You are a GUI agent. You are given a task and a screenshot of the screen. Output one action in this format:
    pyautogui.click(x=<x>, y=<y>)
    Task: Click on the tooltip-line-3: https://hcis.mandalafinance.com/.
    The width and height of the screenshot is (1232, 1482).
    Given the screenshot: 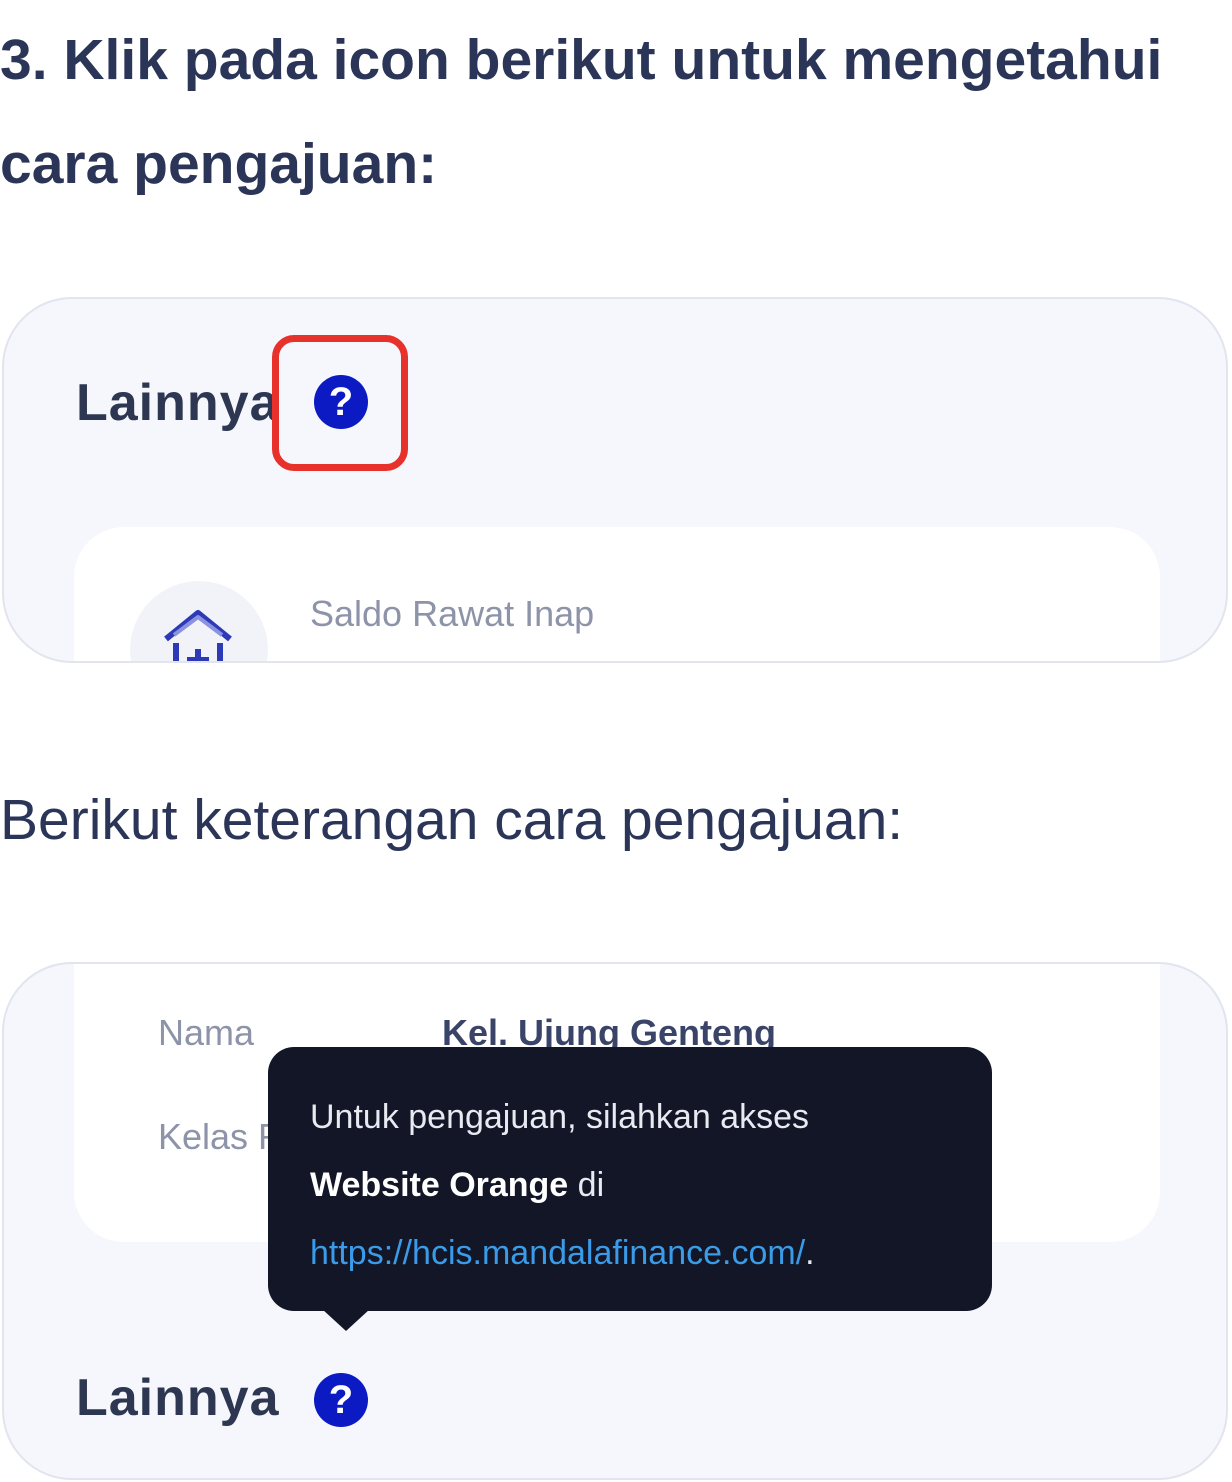 What is the action you would take?
    pyautogui.click(x=651, y=1253)
    